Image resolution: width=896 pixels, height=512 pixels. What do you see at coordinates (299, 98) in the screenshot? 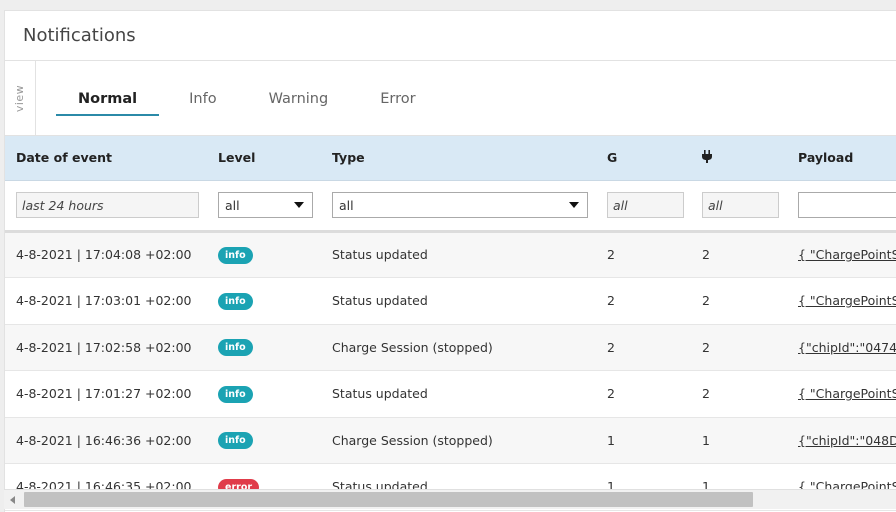
I see `tab-warning: Warning` at bounding box center [299, 98].